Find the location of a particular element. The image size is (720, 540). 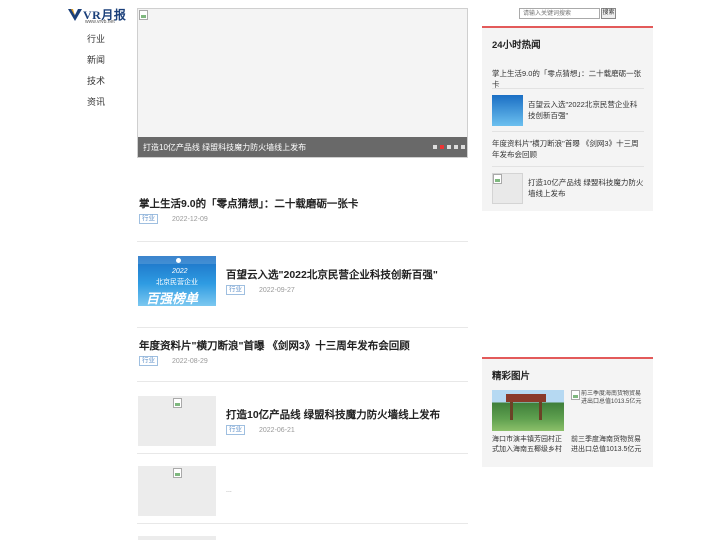

main-nav: 行业 新闻 技术 资讯 is located at coordinates (96, 76).